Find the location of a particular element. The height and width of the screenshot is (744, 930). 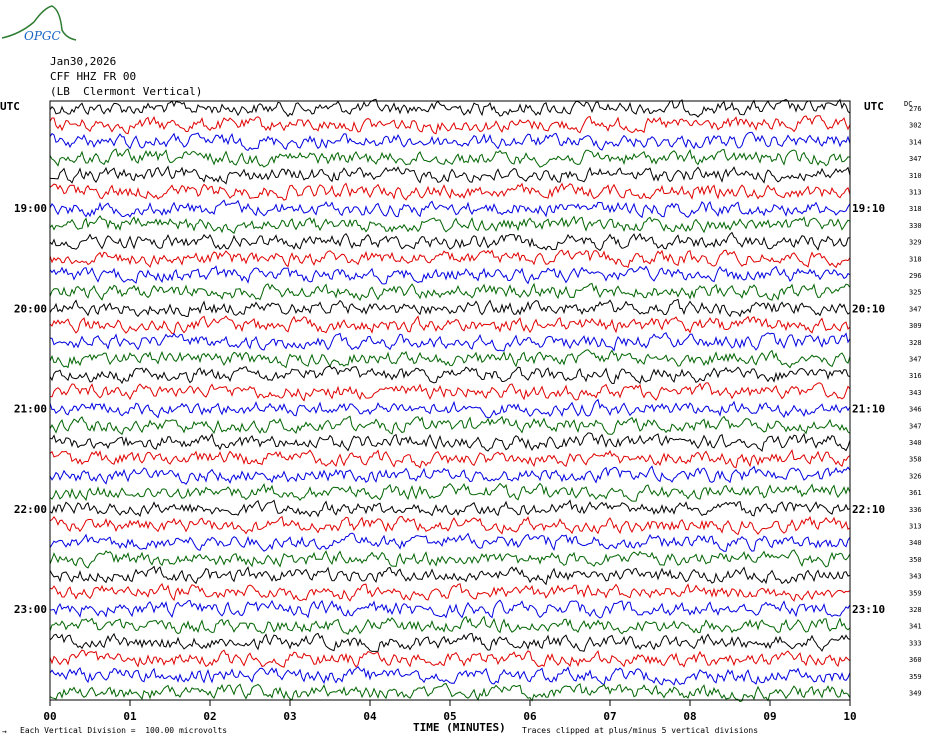

right-time-label: 21:10 is located at coordinates (868, 409).